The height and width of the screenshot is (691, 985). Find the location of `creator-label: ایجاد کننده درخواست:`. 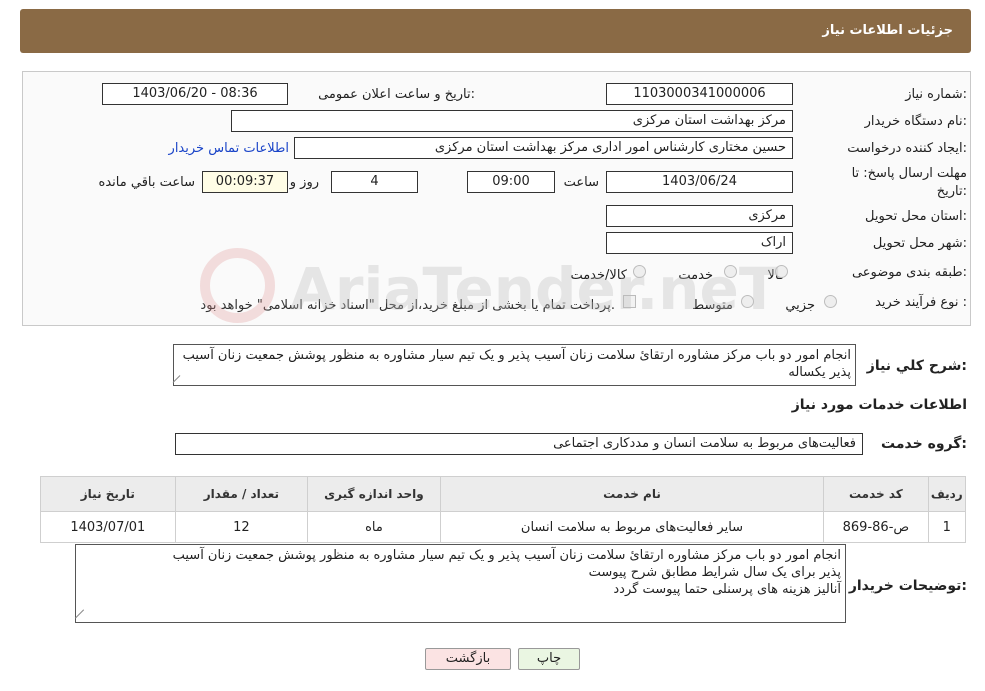

creator-label: ایجاد کننده درخواست: is located at coordinates (907, 148).